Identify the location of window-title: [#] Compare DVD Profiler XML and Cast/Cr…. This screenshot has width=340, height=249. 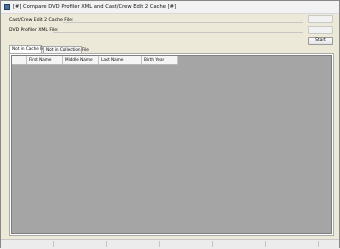
(95, 7).